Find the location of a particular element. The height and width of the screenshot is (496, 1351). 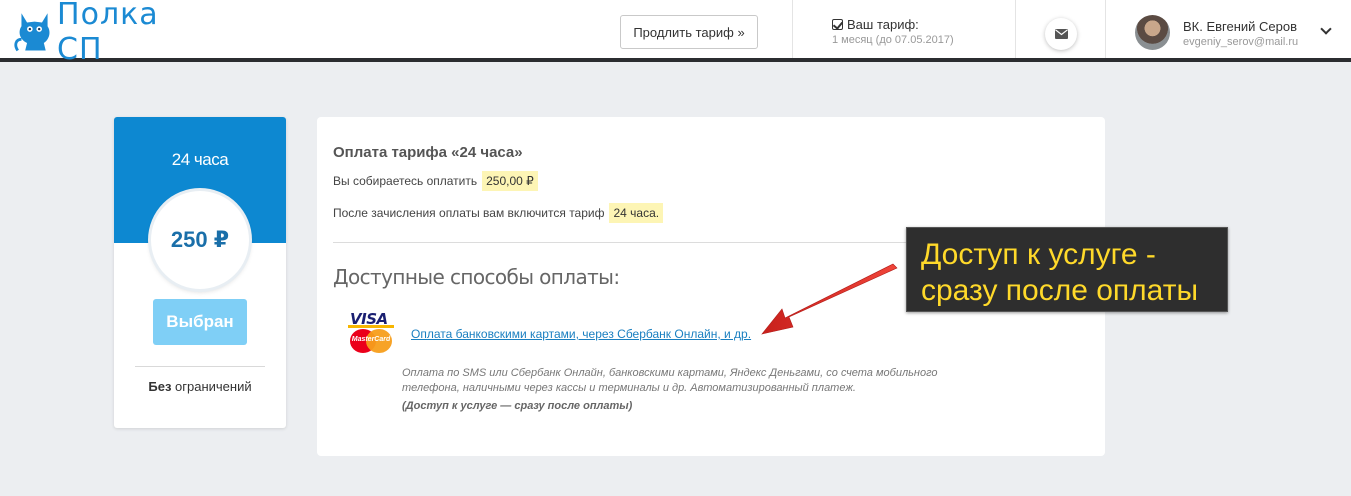

current-tariff: Ваш тариф: 1 месяц (до 07.05.2017) is located at coordinates (893, 31).